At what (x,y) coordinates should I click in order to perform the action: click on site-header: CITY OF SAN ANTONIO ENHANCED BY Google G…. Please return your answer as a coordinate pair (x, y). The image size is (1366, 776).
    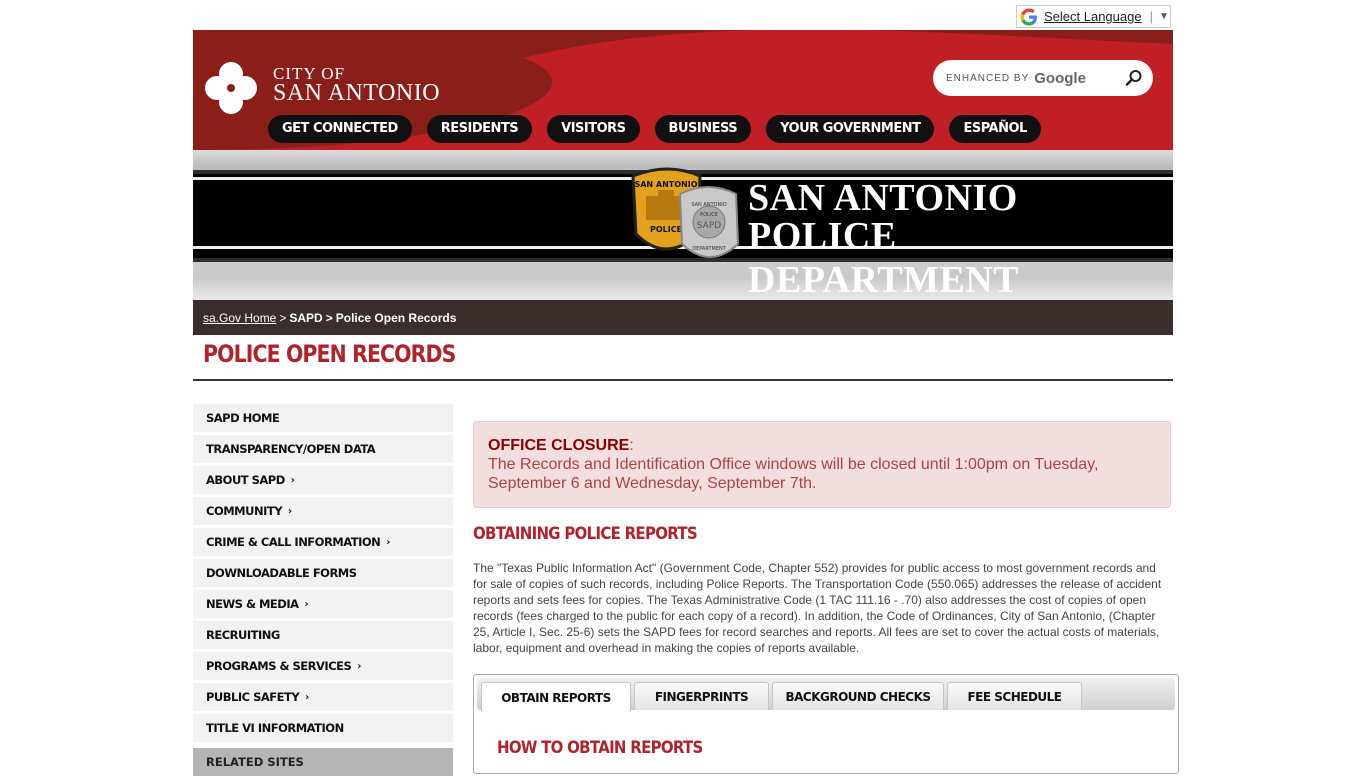
    Looking at the image, I should click on (683, 90).